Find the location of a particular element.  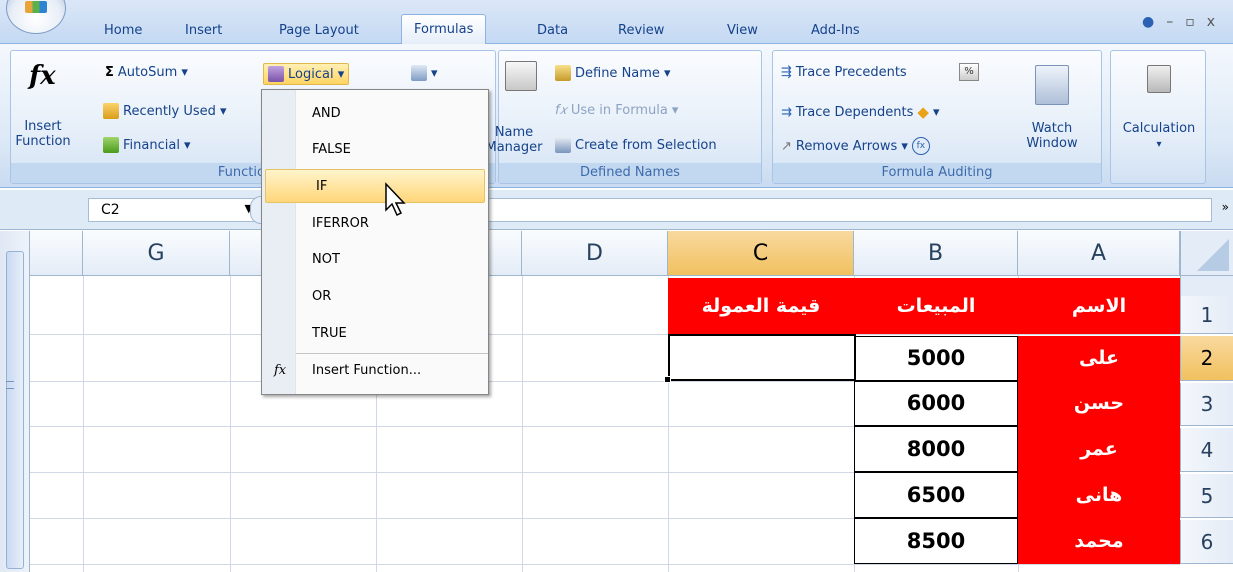

star-book-icon is located at coordinates (111, 111).